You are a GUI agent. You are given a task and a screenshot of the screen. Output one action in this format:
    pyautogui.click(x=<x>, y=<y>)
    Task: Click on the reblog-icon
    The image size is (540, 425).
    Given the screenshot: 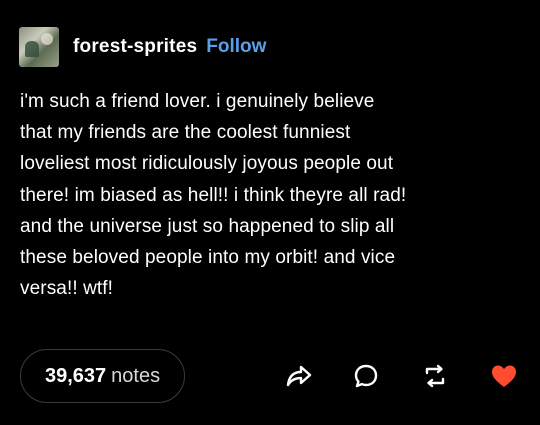 What is the action you would take?
    pyautogui.click(x=435, y=376)
    